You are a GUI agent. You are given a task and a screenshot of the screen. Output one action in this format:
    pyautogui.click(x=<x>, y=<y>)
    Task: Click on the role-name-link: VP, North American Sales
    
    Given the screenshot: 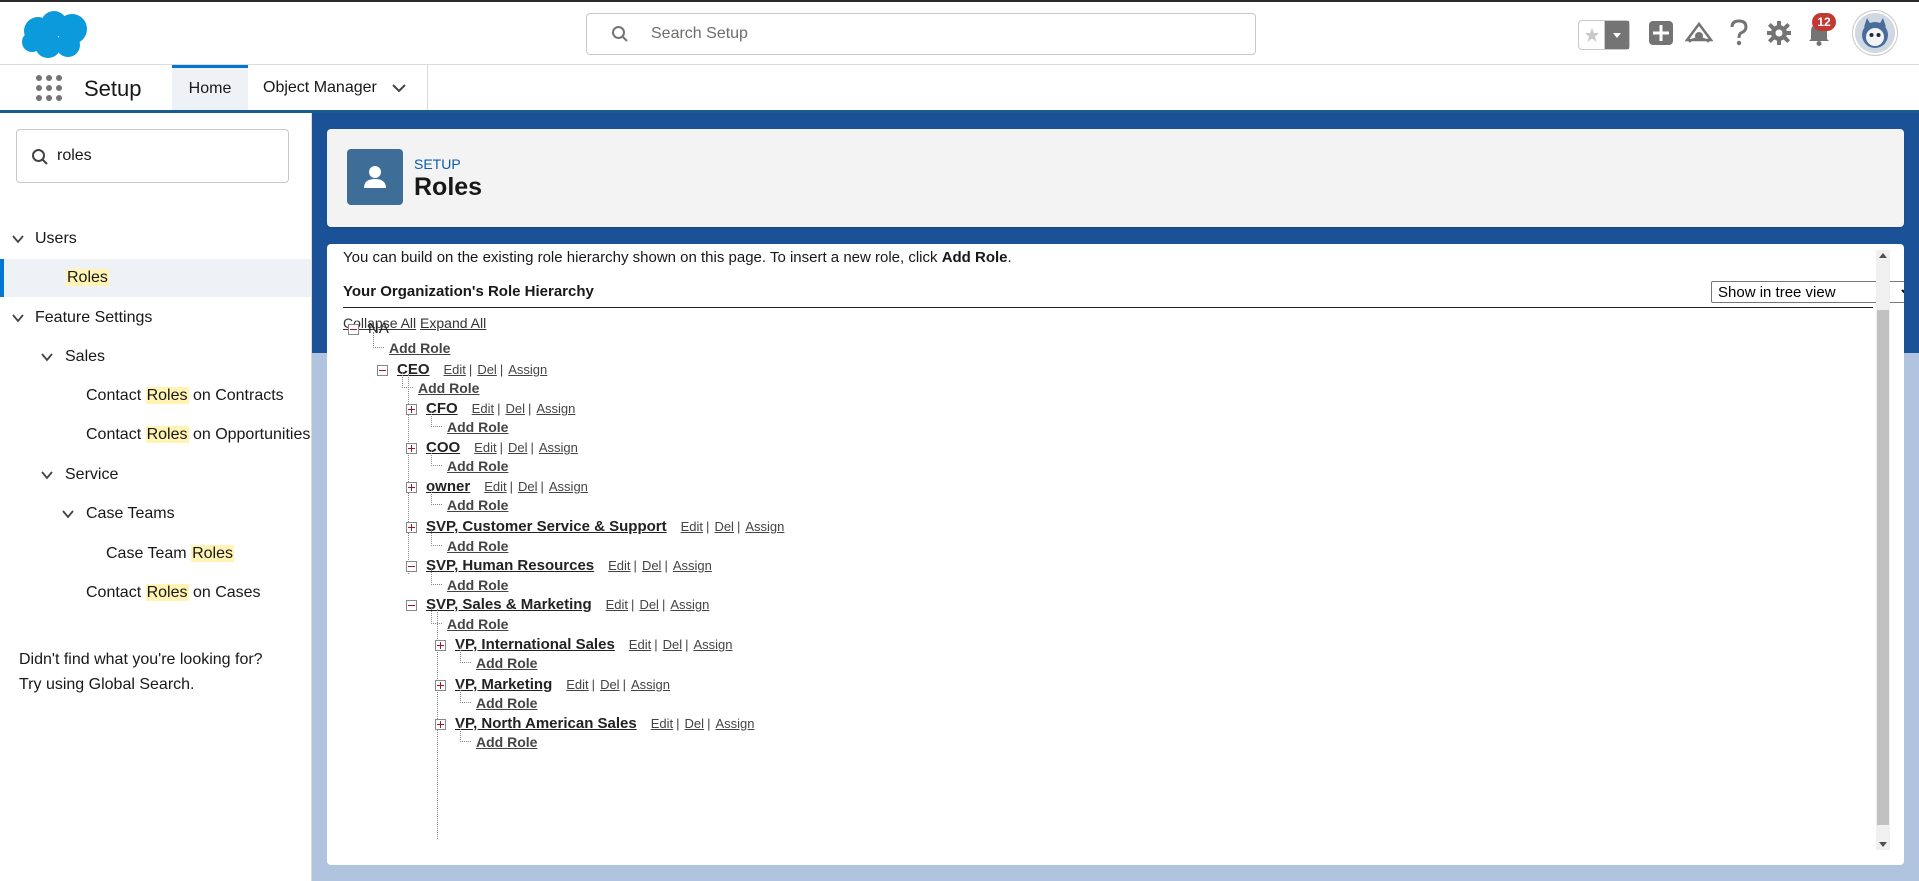 What is the action you would take?
    pyautogui.click(x=546, y=723)
    